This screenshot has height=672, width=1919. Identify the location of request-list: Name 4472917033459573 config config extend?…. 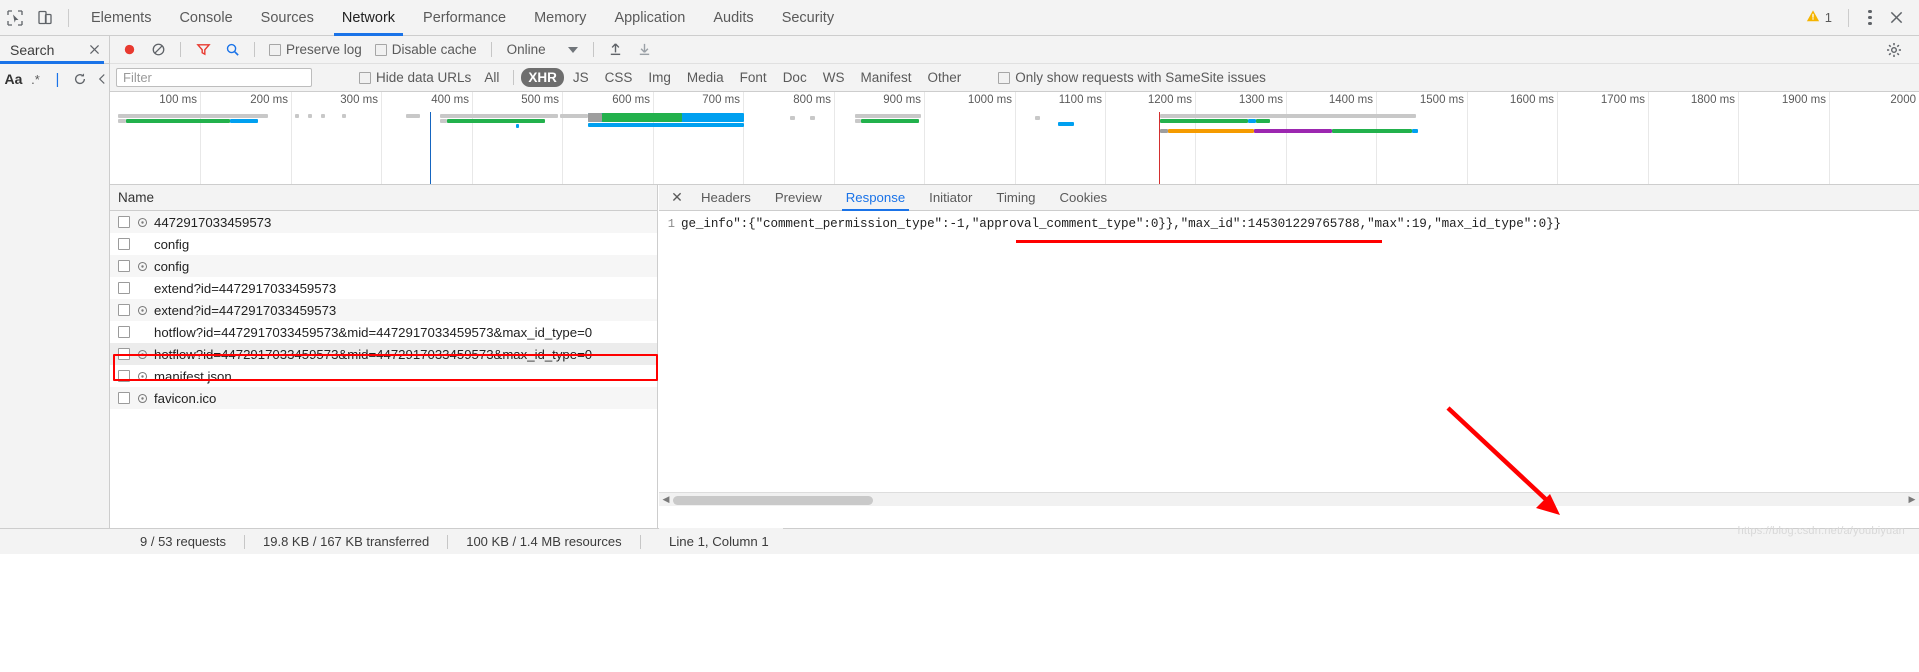
(384, 356).